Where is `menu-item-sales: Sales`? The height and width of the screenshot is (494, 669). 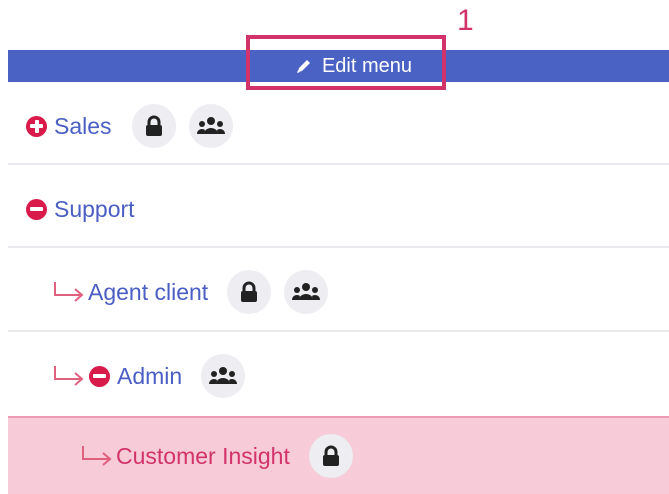 menu-item-sales: Sales is located at coordinates (338, 126).